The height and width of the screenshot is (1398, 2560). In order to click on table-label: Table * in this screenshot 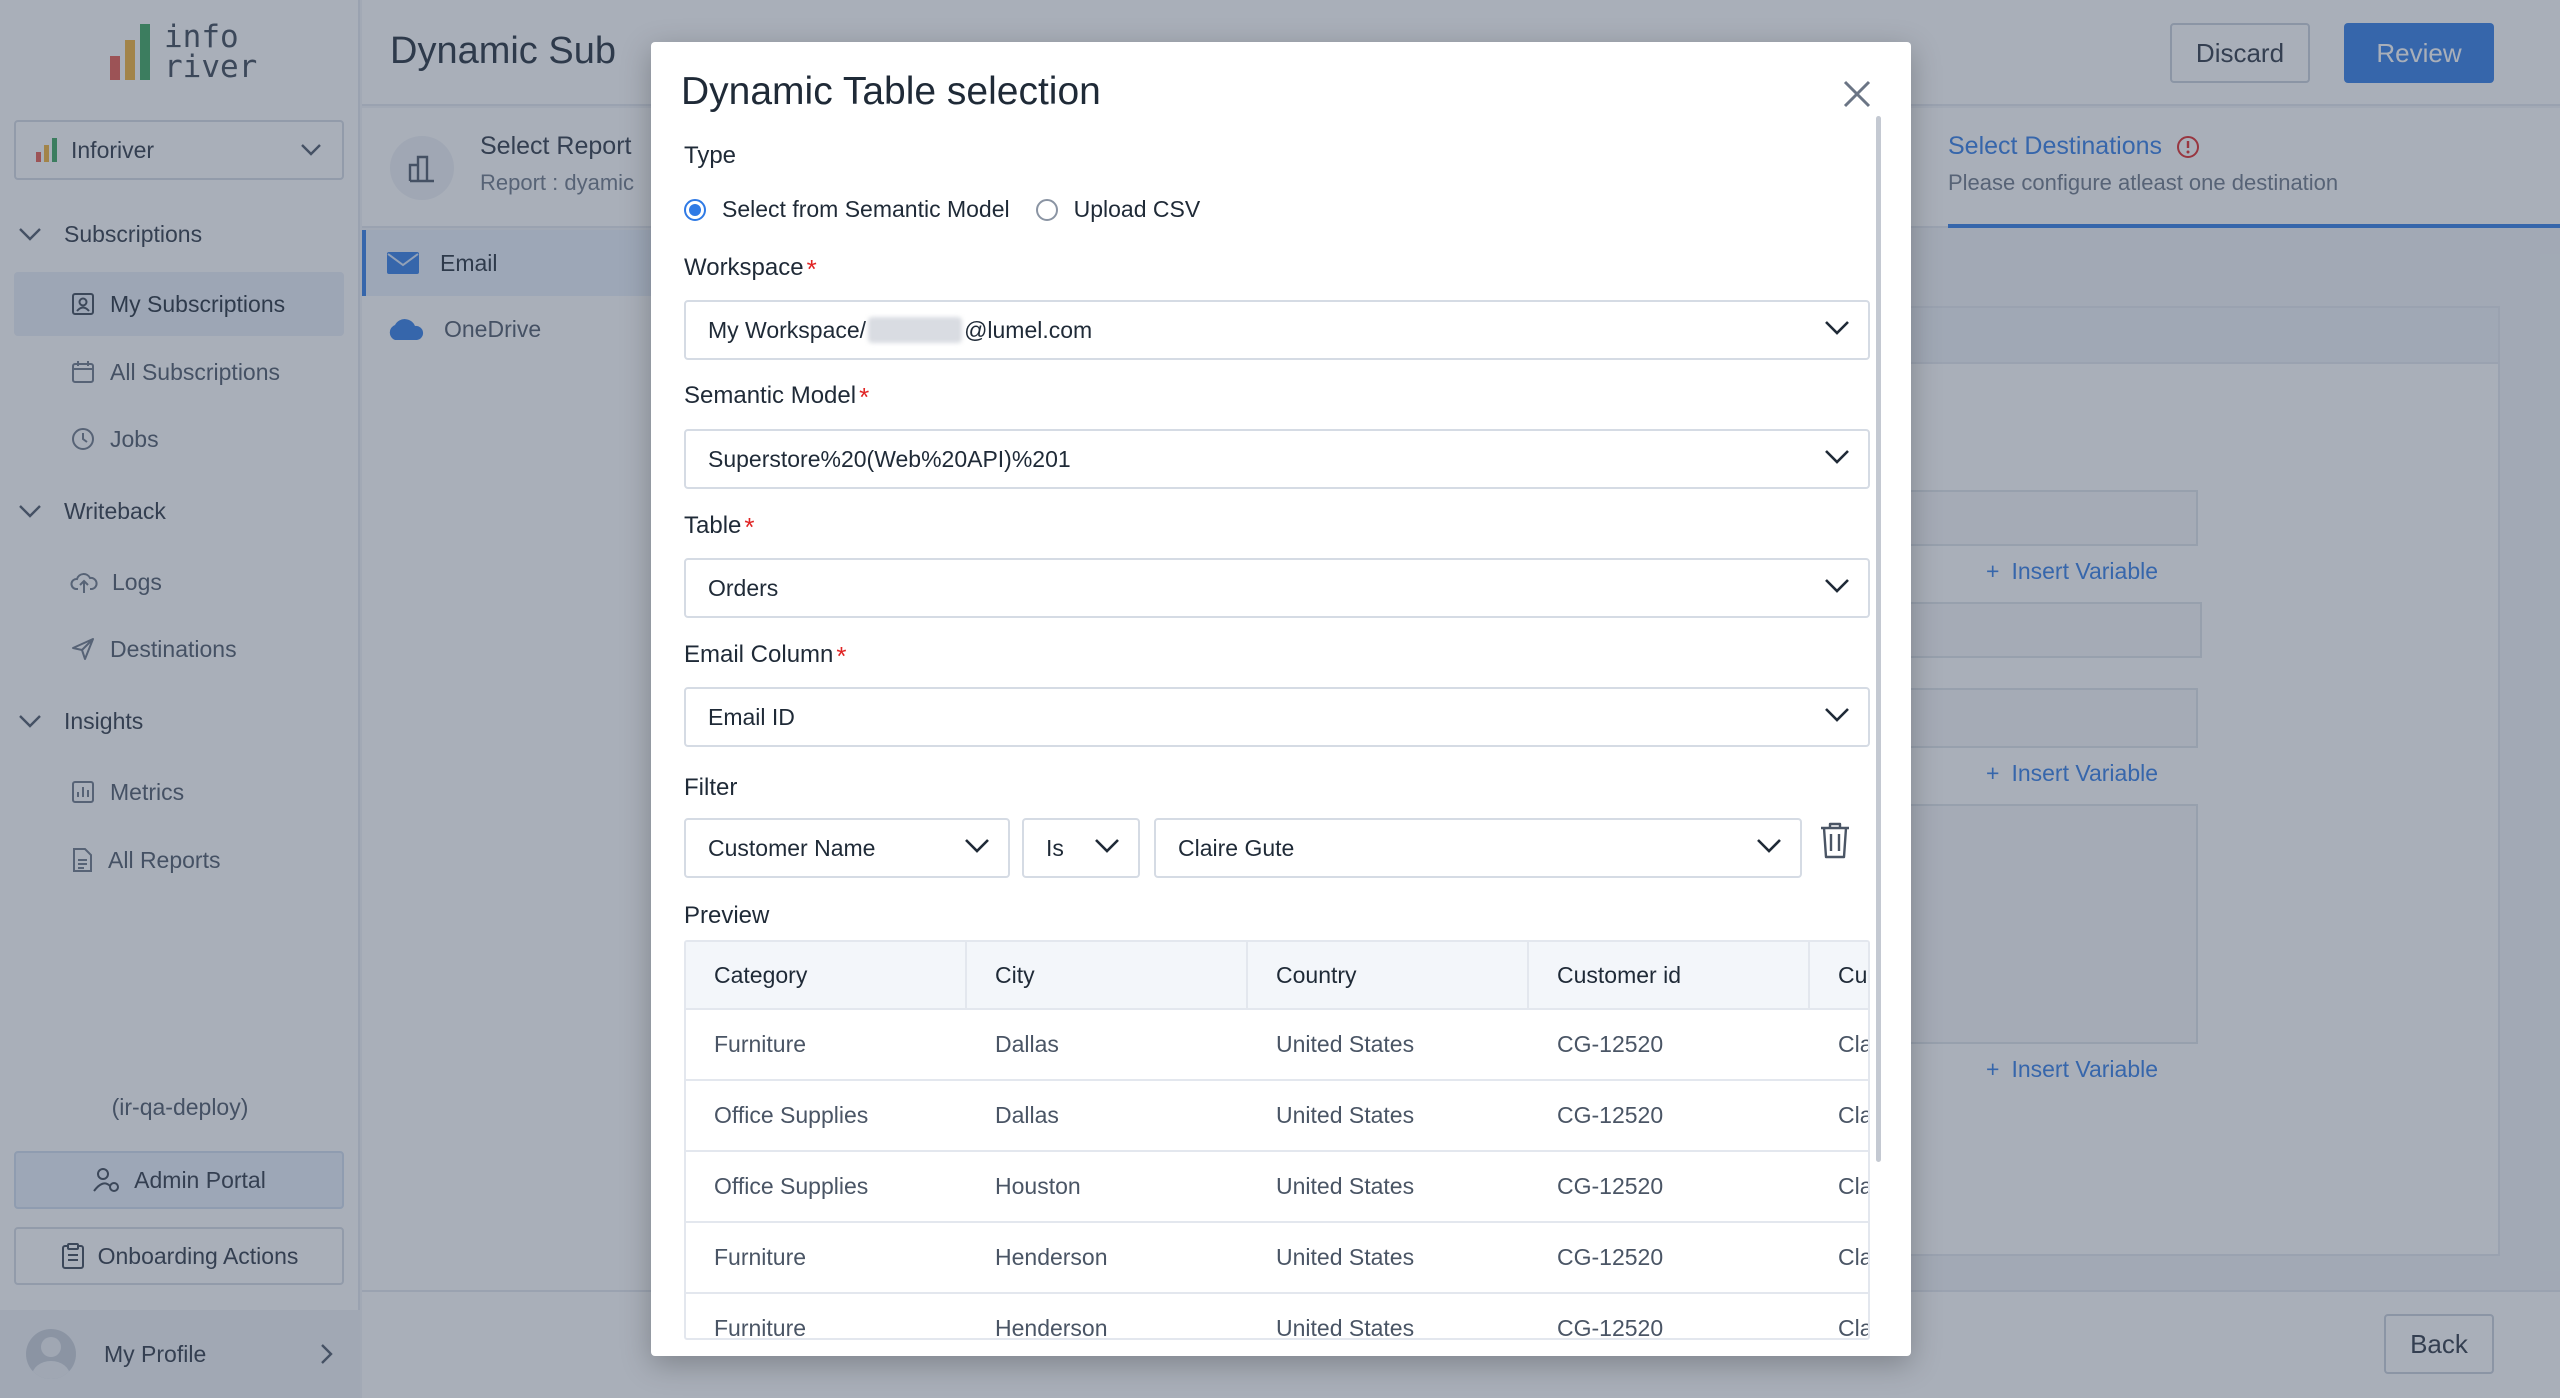, I will do `click(719, 527)`.